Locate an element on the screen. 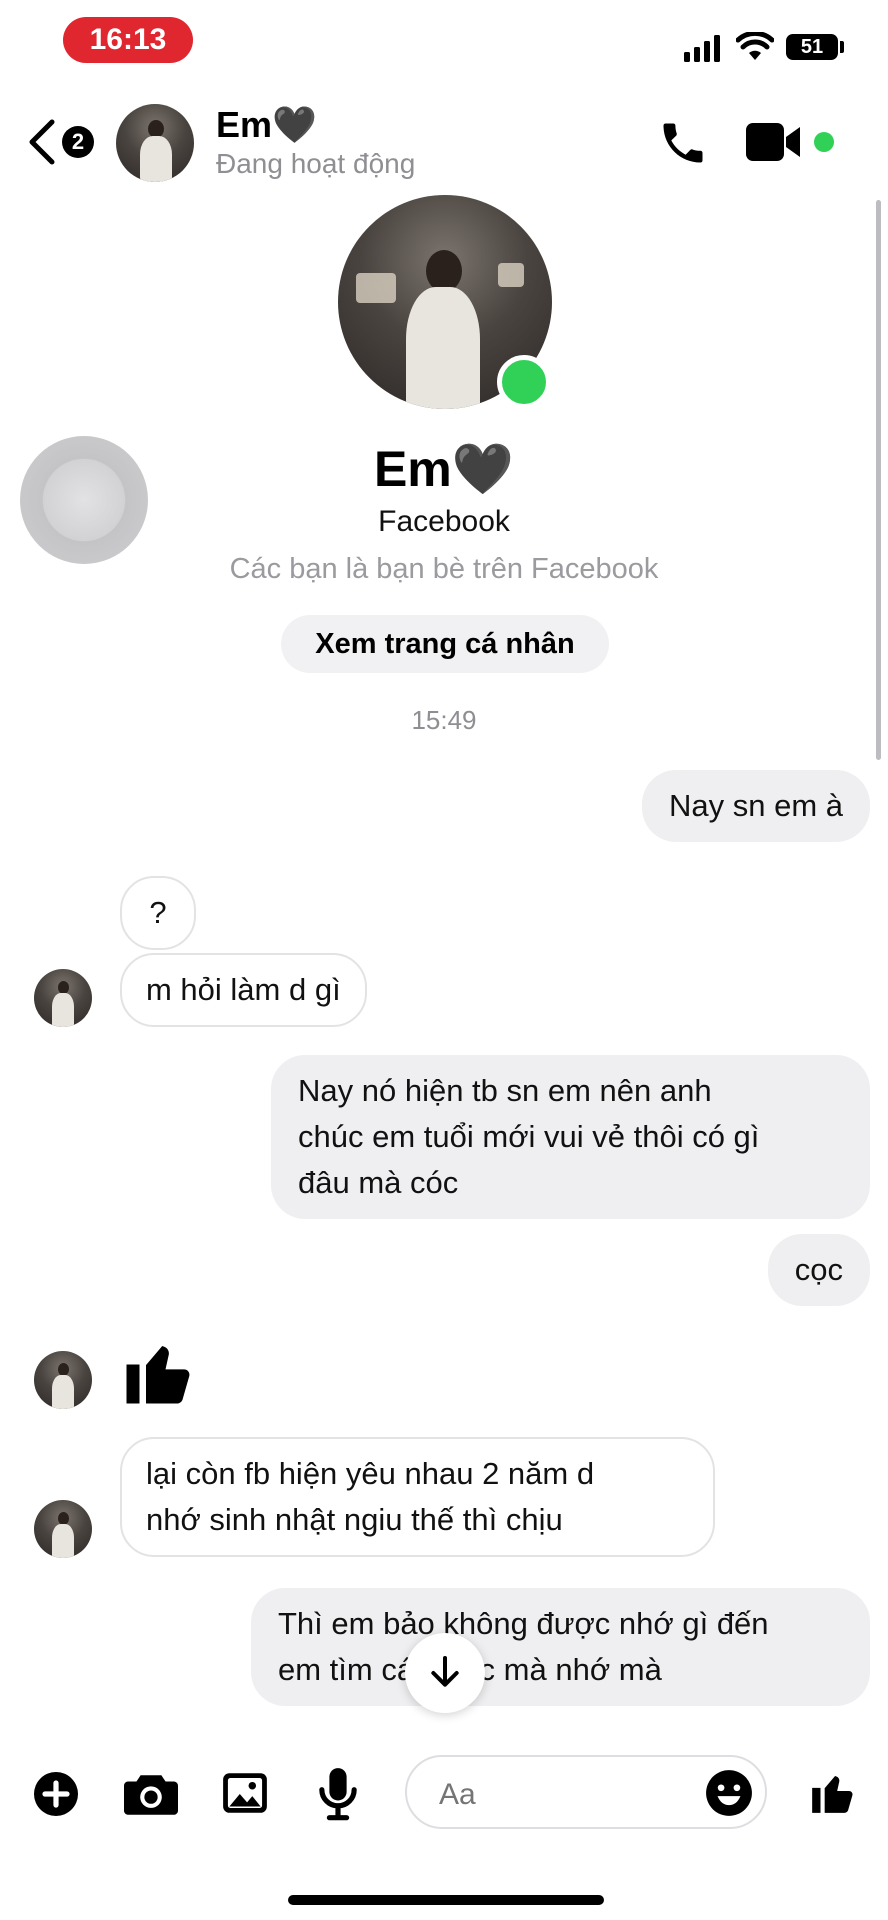  message-line: chúc em tuổi mới vui vẻ thôi có gì is located at coordinates (529, 1136).